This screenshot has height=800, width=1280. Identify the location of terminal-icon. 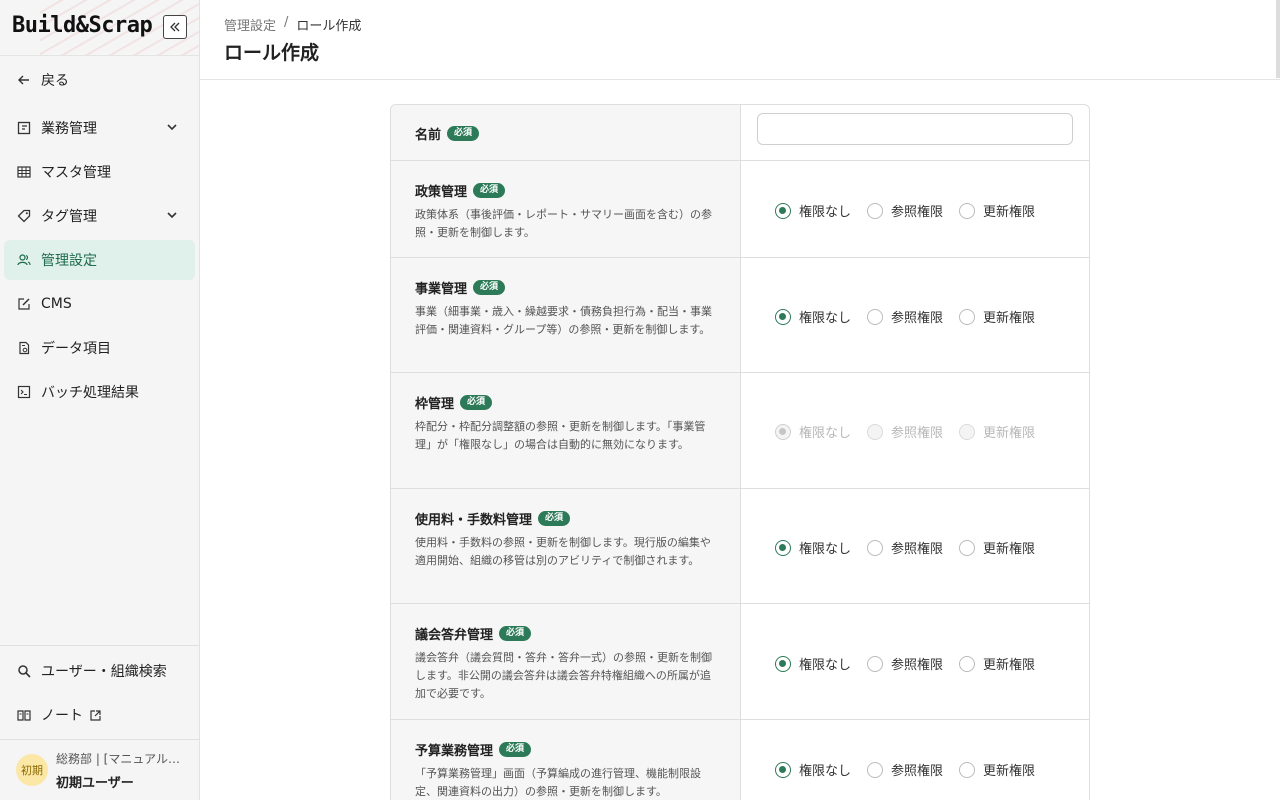
(24, 392).